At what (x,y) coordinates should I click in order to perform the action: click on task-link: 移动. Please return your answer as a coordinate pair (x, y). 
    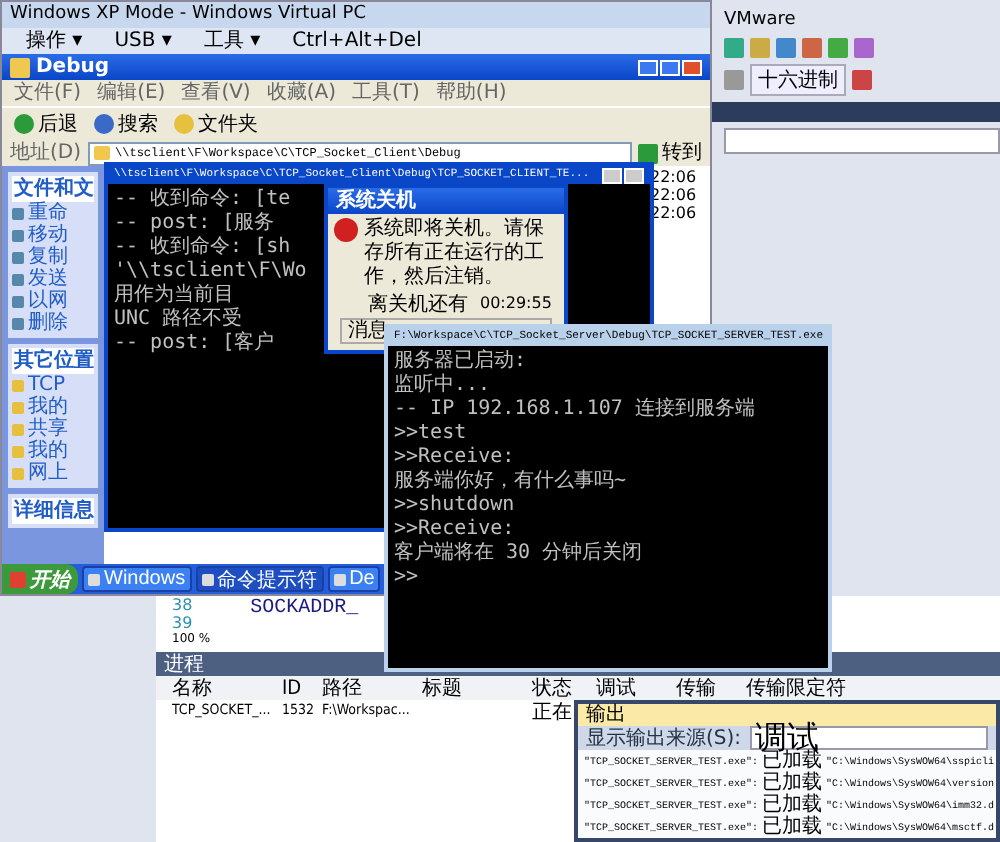
    Looking at the image, I should click on (48, 235).